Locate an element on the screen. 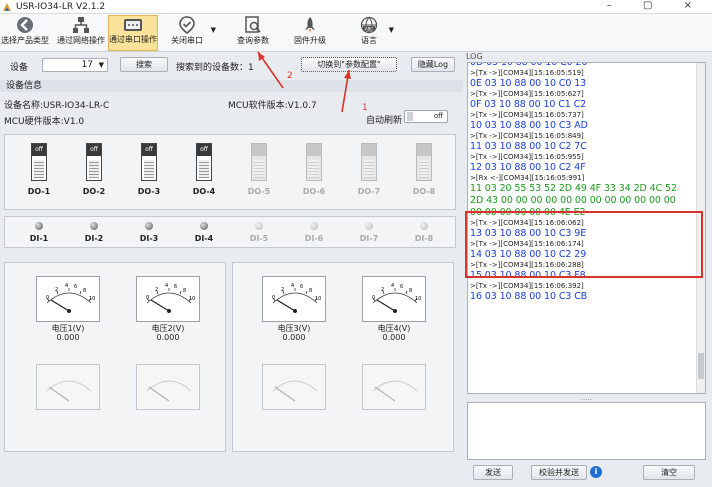  annotation-1: 1 is located at coordinates (365, 108).